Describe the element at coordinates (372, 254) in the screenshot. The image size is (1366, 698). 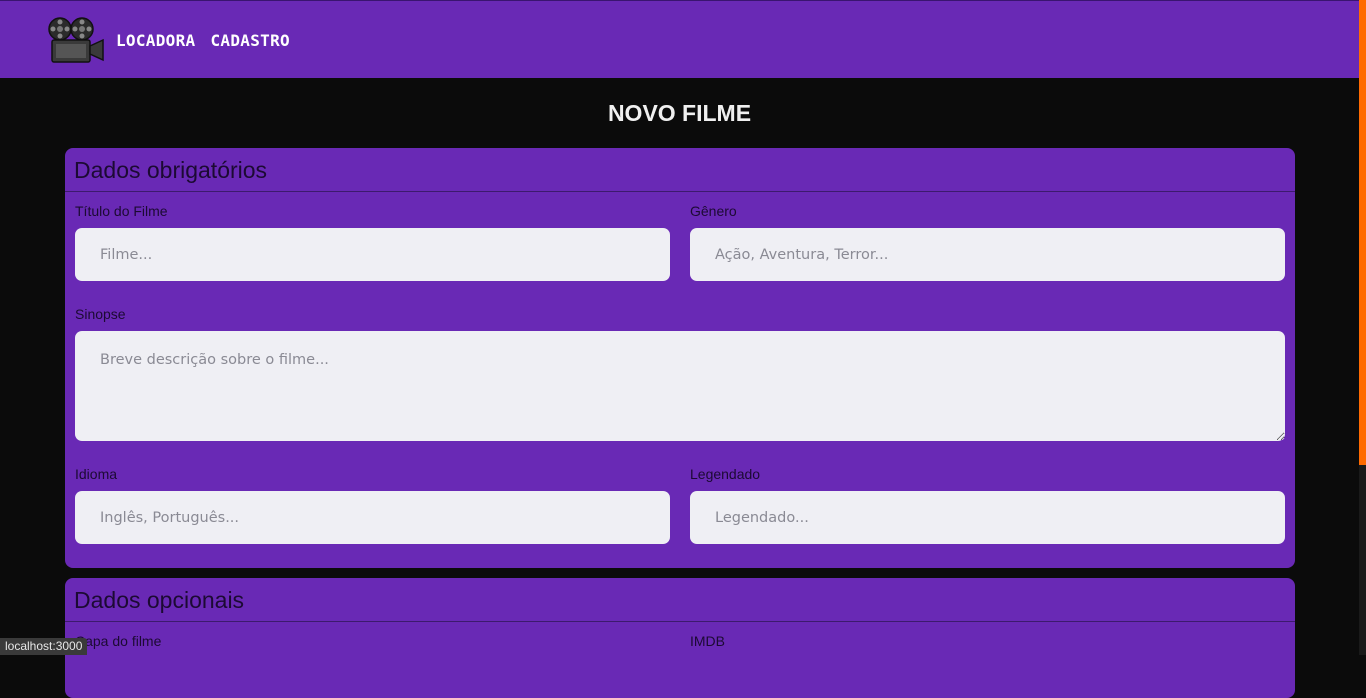
I see `titulo-input` at that location.